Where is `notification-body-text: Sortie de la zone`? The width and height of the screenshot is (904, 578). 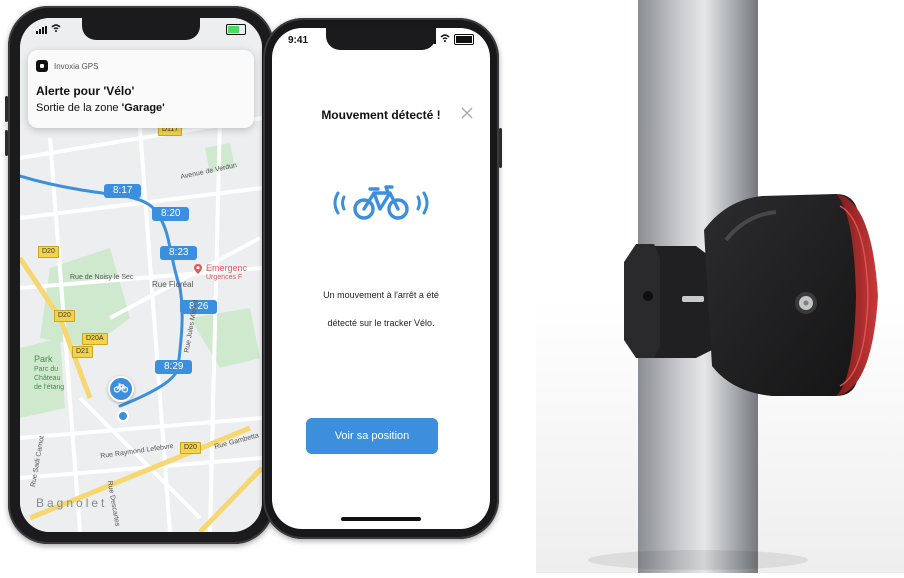 notification-body-text: Sortie de la zone is located at coordinates (79, 108).